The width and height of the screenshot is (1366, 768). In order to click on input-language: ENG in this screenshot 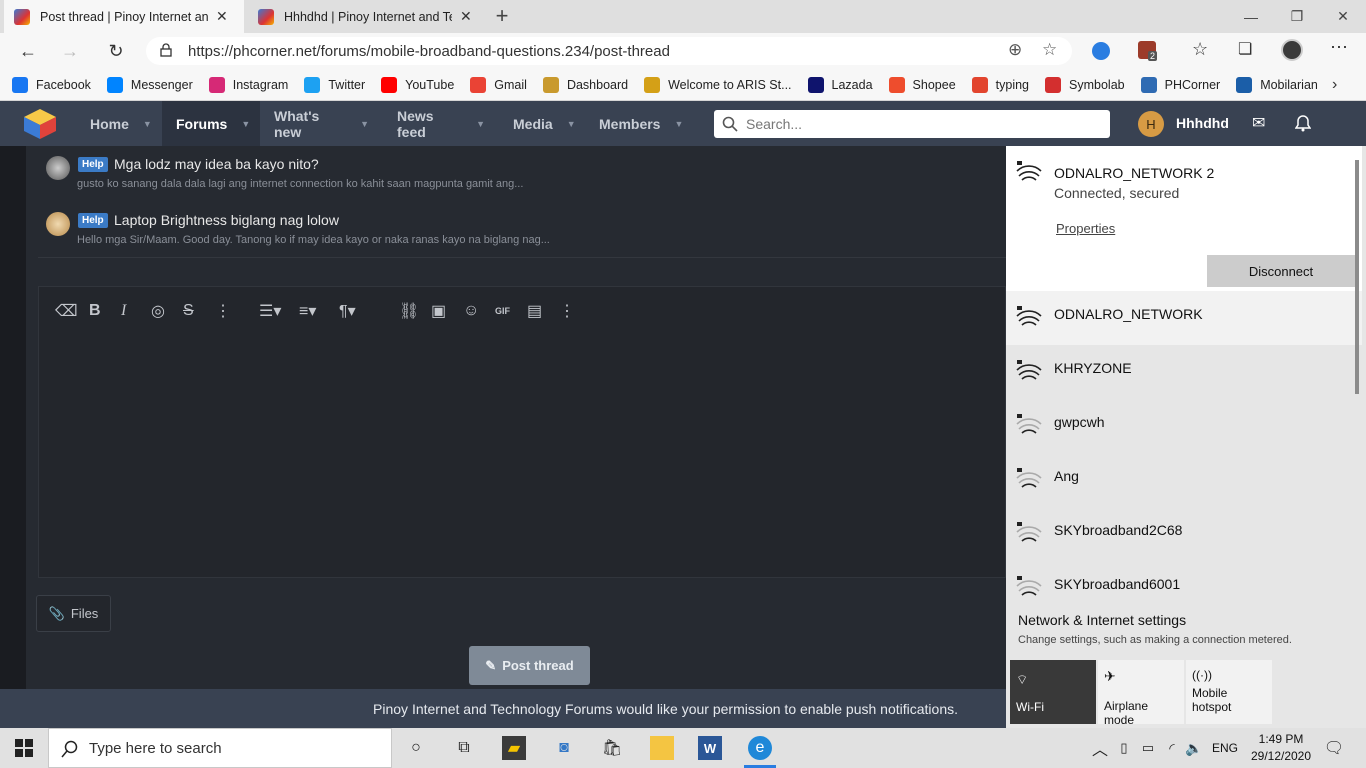, I will do `click(1225, 748)`.